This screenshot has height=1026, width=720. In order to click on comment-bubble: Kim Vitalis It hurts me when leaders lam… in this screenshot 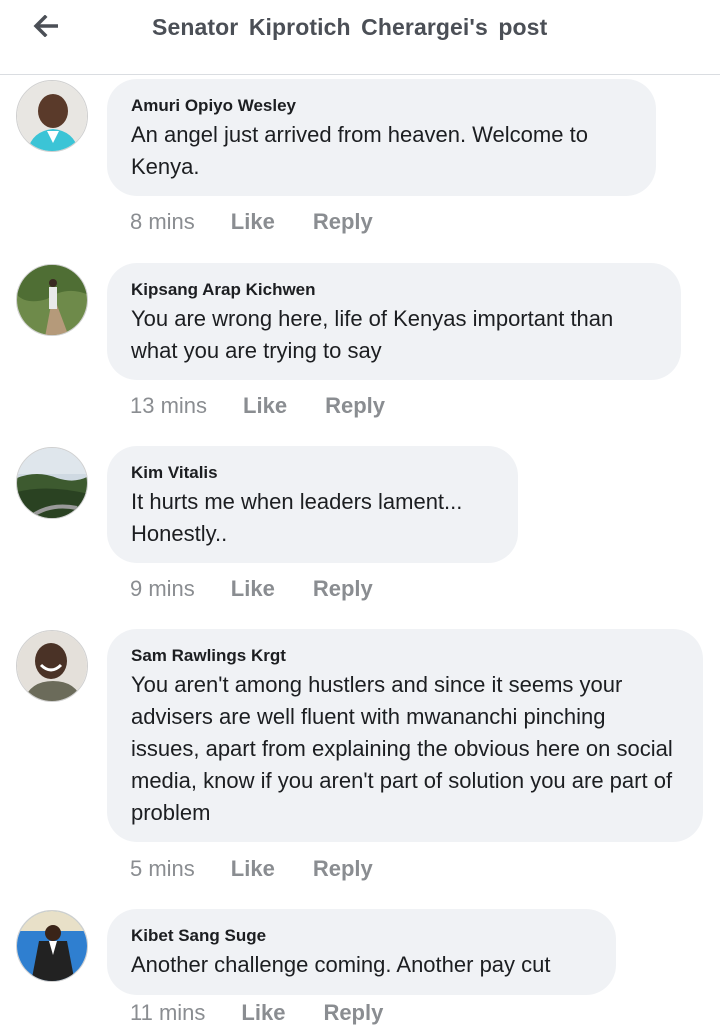, I will do `click(312, 504)`.